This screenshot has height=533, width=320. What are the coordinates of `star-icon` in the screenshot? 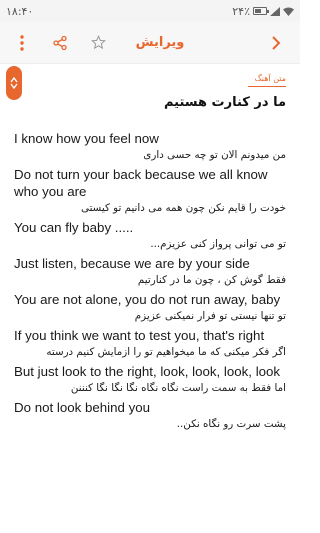 It's located at (98, 43).